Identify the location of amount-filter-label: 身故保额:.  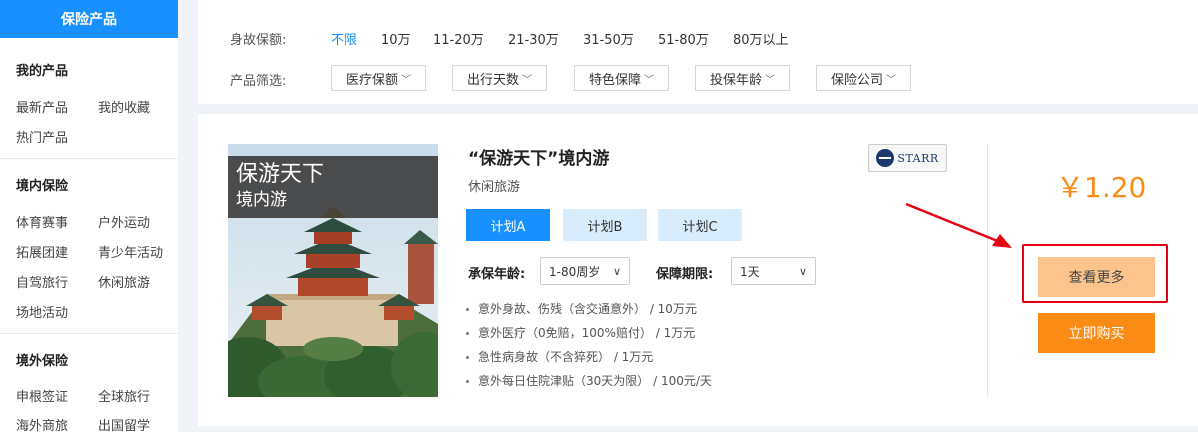
(258, 40).